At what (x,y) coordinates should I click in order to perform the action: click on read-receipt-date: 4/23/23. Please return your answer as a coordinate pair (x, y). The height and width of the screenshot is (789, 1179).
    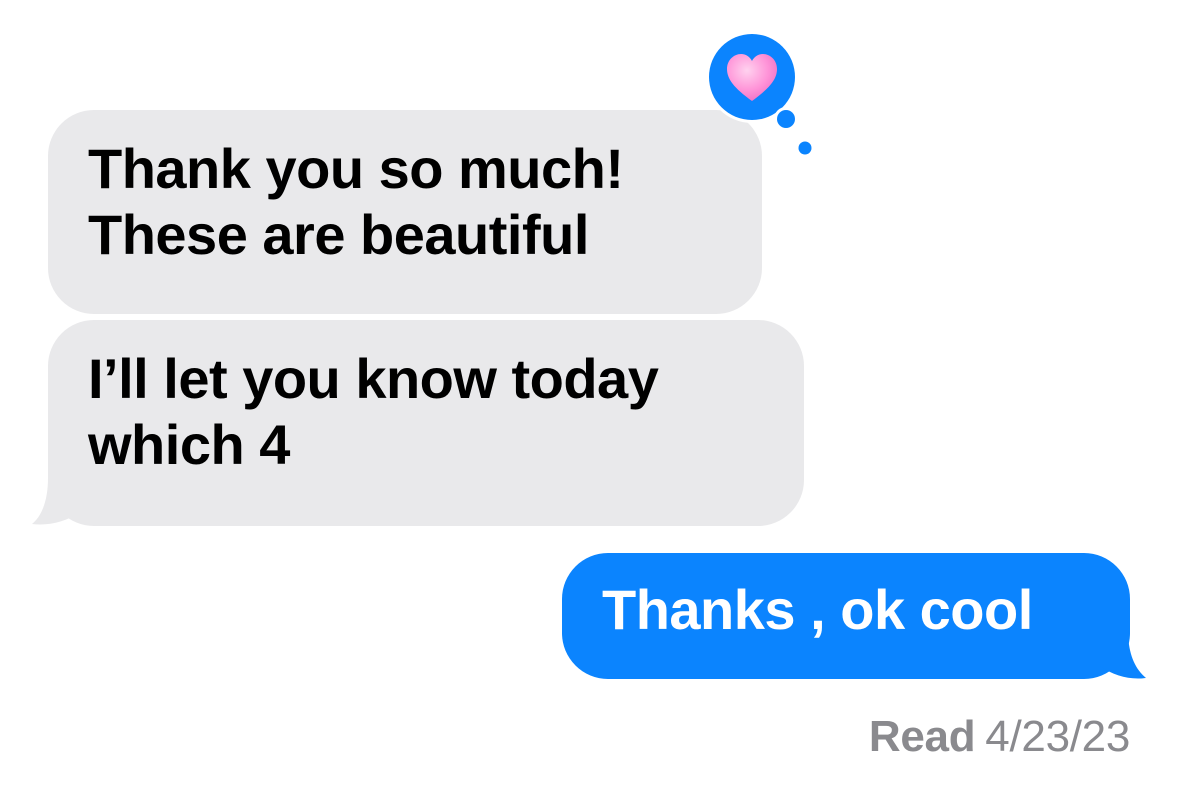
    Looking at the image, I should click on (1057, 736).